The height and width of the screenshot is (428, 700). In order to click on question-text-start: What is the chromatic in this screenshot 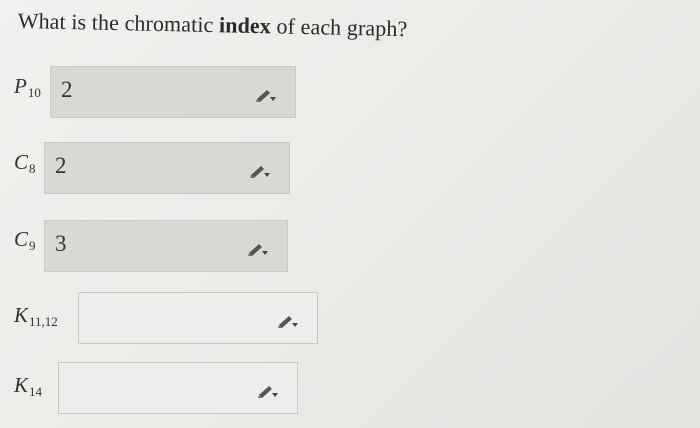, I will do `click(115, 23)`.